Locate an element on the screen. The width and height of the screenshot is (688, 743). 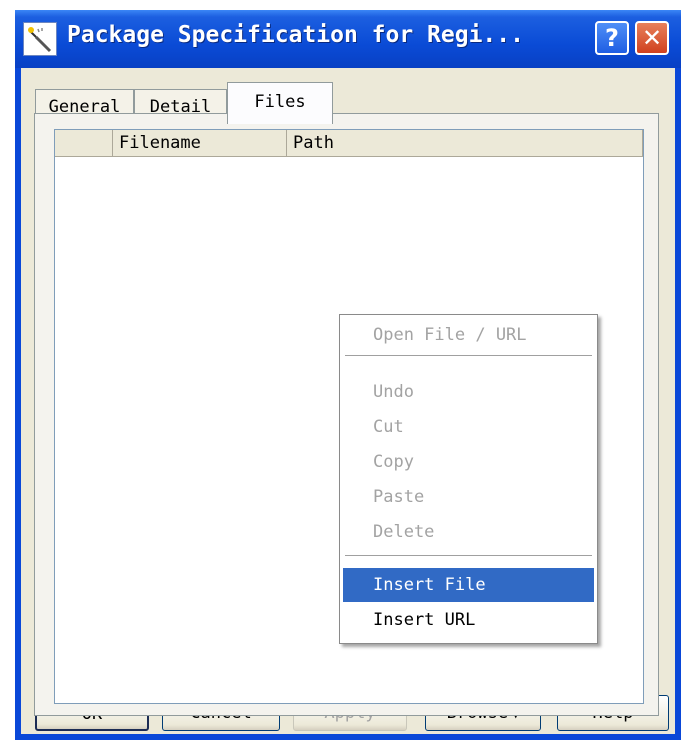
help-title-button: ? is located at coordinates (612, 38).